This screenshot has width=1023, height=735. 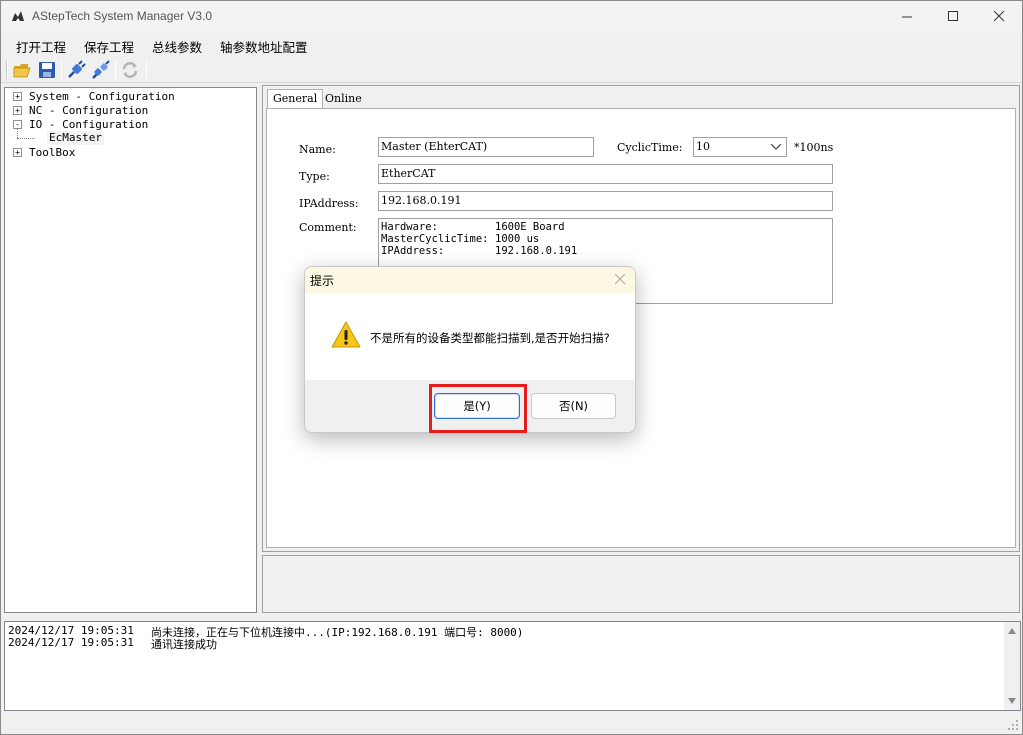 I want to click on comment-line: Hardware: 1600E Board, so click(x=473, y=227).